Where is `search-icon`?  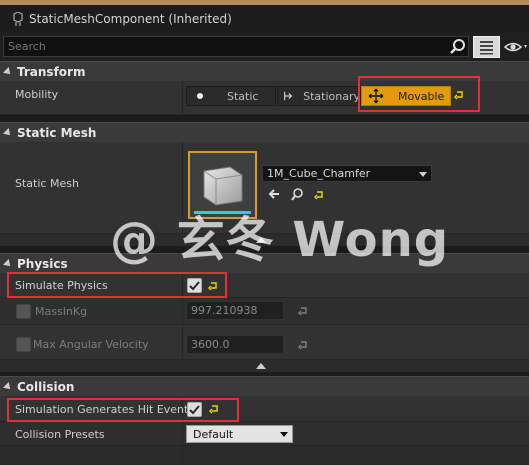 search-icon is located at coordinates (458, 47).